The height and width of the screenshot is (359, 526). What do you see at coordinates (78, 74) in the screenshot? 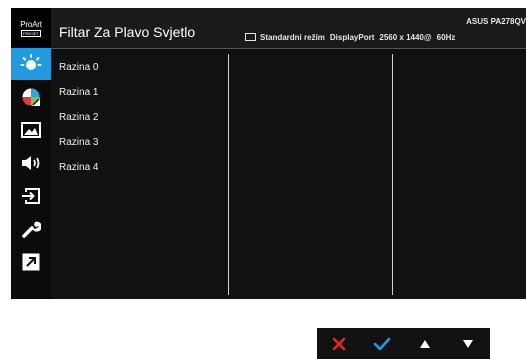
I see `list-item-level-0: Razina 0` at bounding box center [78, 74].